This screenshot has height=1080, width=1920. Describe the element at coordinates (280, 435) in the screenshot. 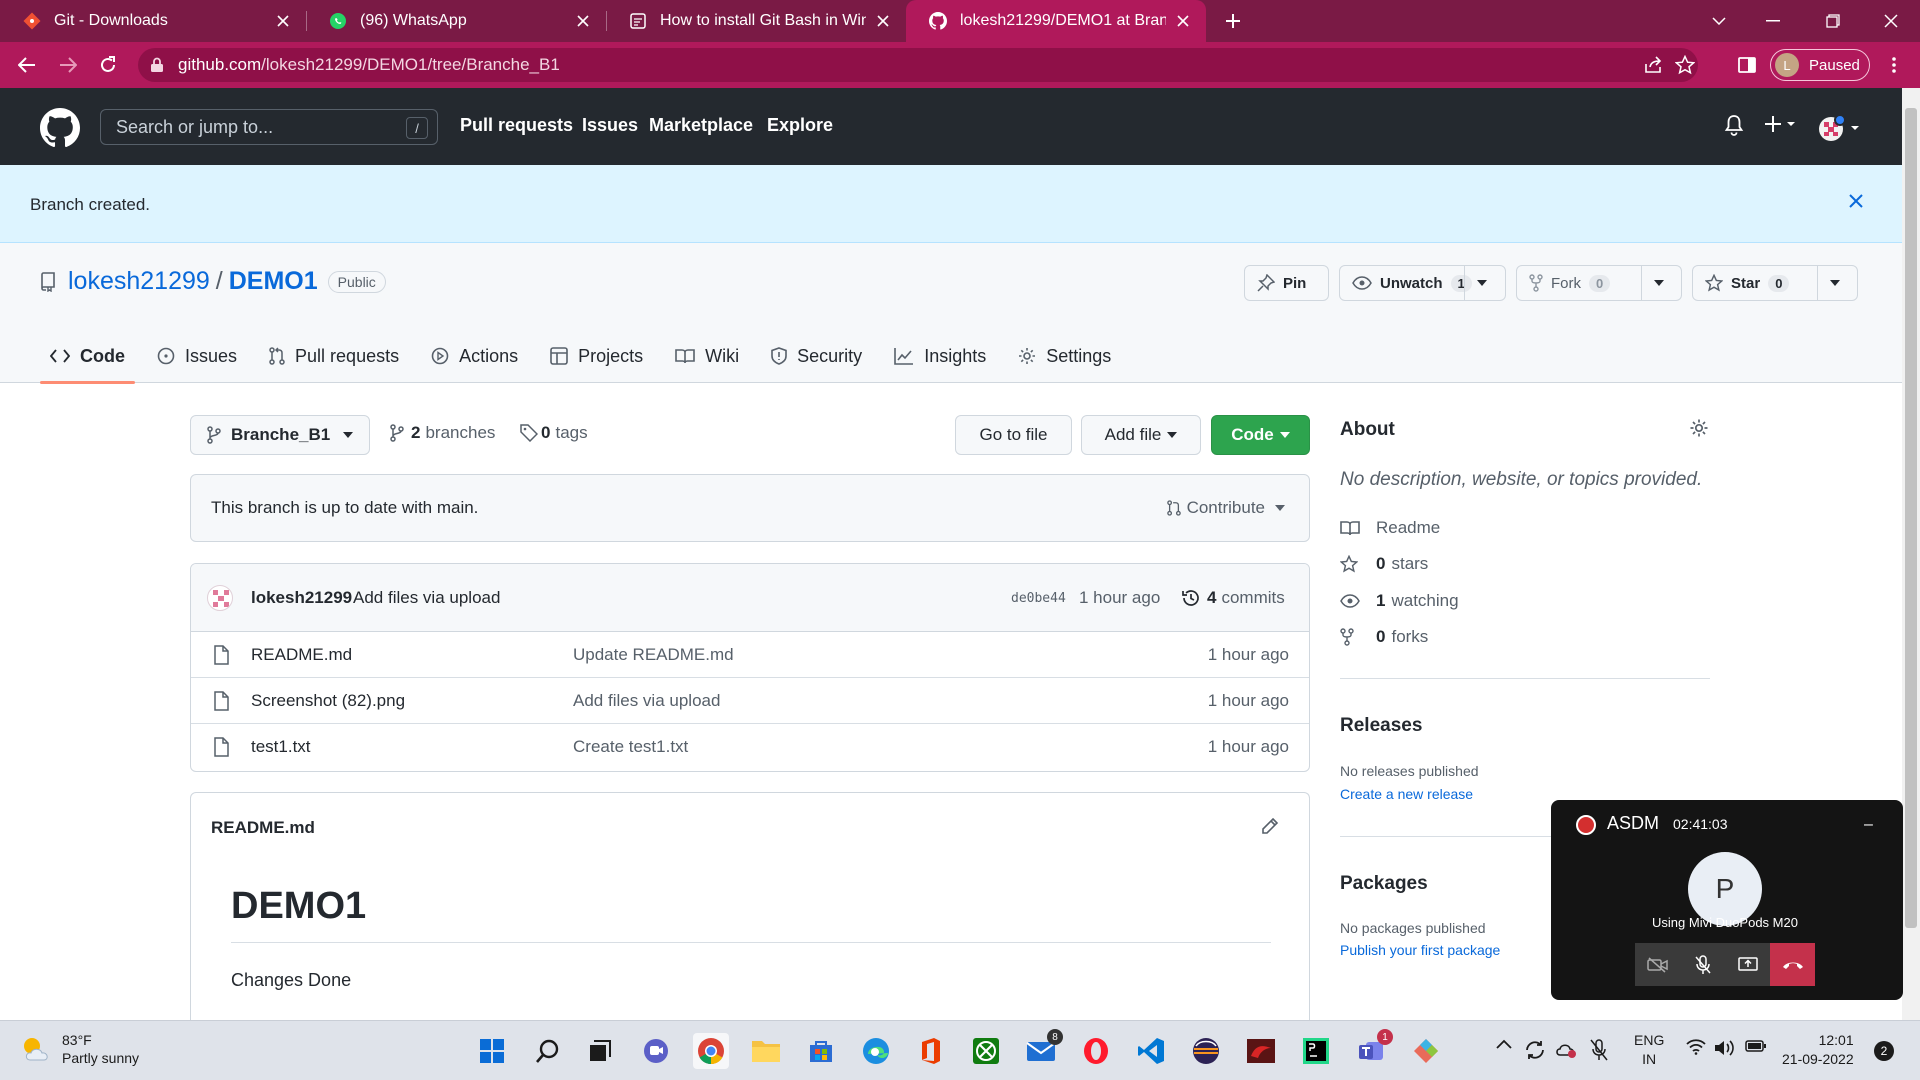

I see `branch-selector: Branche_B1` at that location.